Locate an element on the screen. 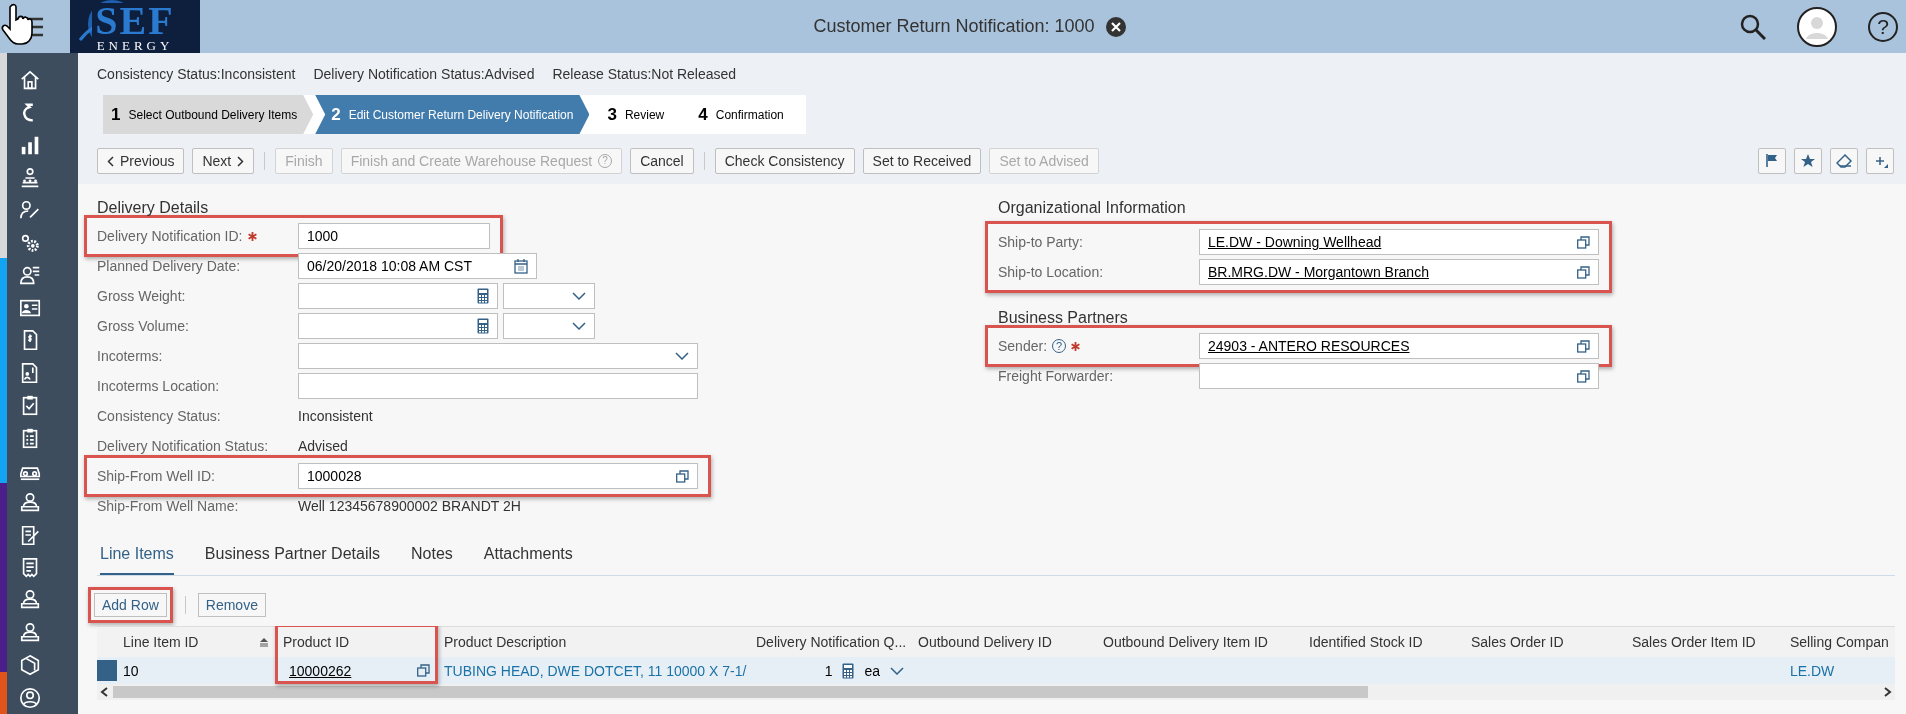 The image size is (1906, 714). value-help-field: 24903 - ANTERO RESOURCES is located at coordinates (1399, 346).